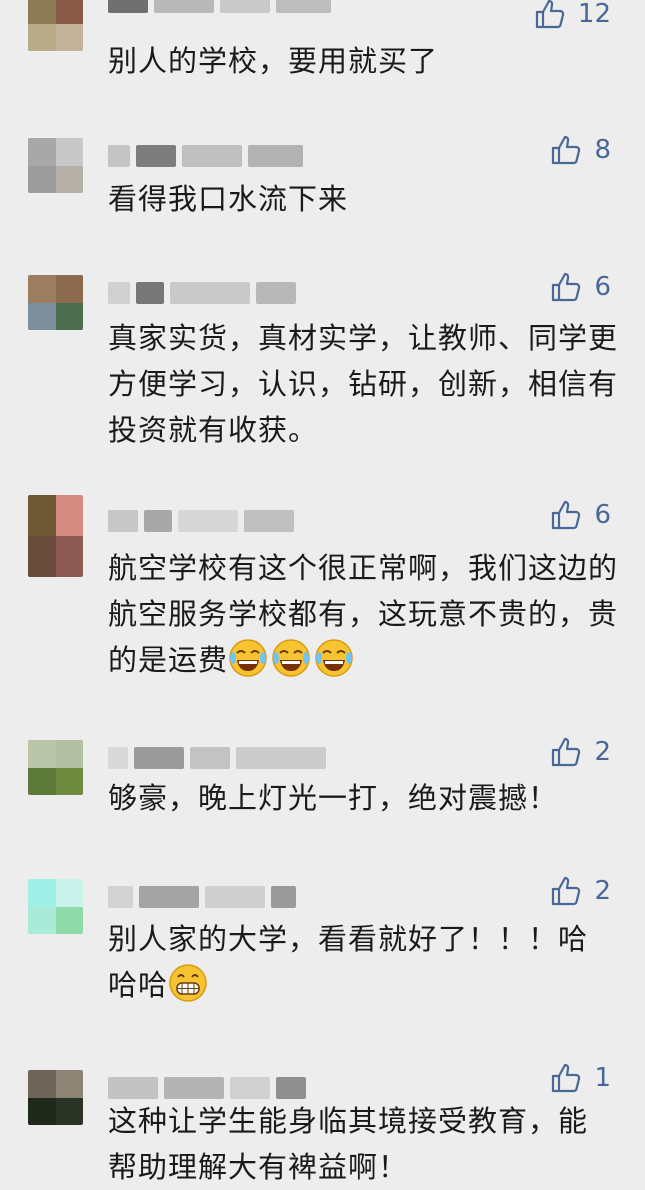  I want to click on like-button: 8, so click(580, 150).